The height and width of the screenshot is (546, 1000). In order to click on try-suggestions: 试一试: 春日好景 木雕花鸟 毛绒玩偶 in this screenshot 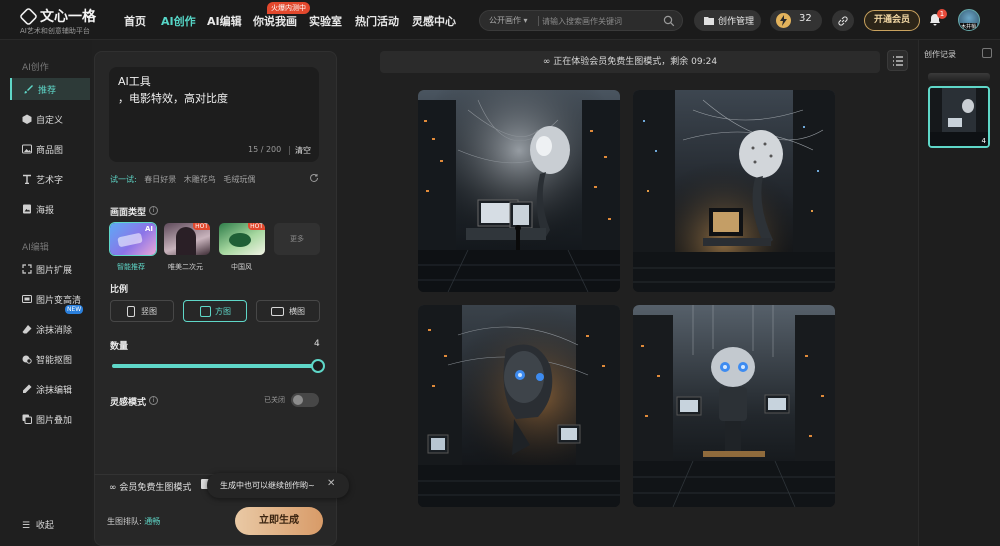, I will do `click(182, 179)`.